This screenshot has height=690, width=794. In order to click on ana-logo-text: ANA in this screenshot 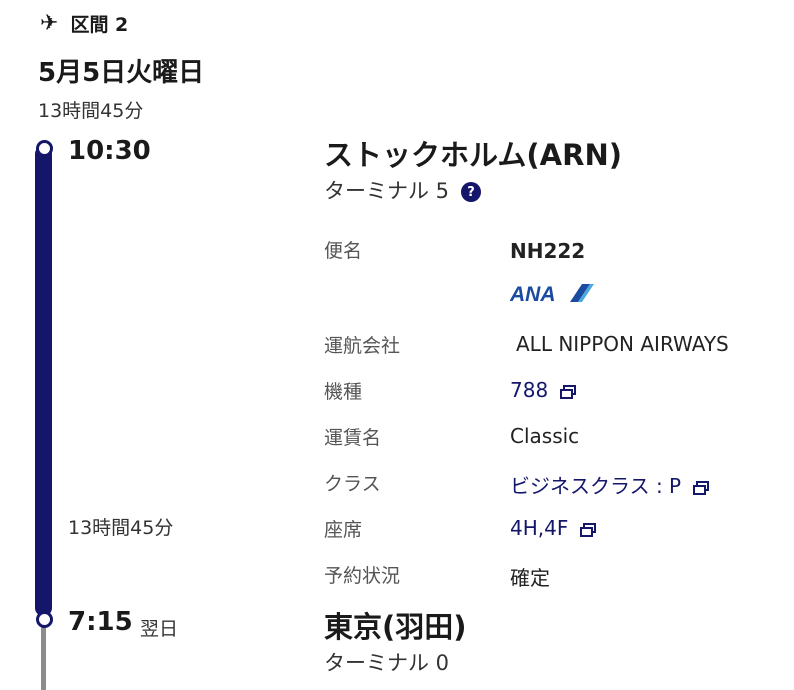, I will do `click(533, 293)`.